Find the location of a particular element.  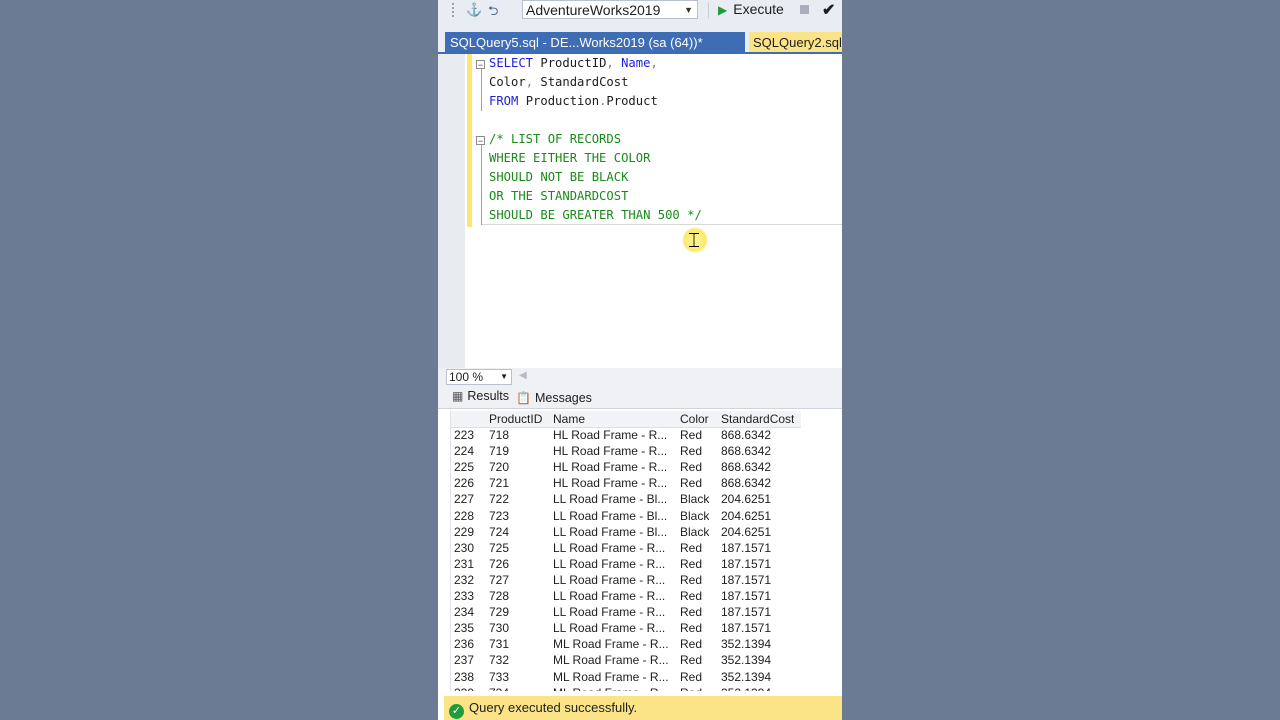

tab-messages: 📋 Messages is located at coordinates (554, 398).